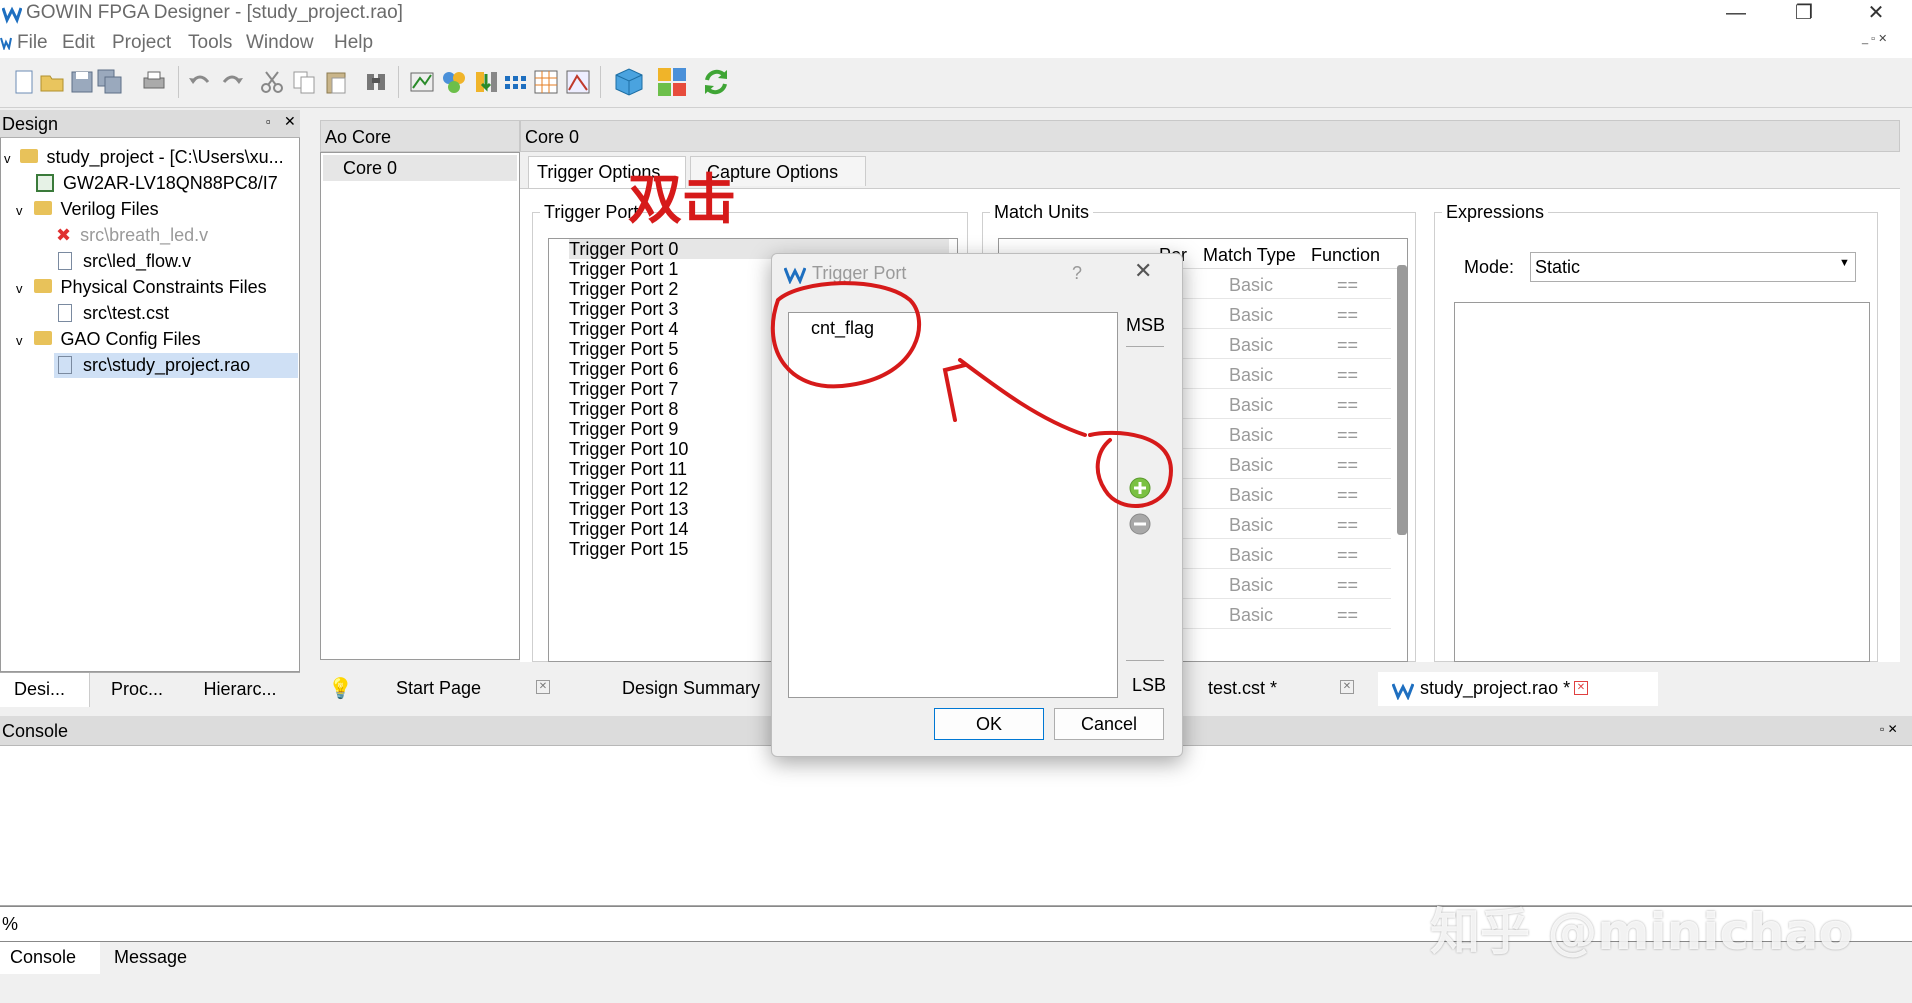 The width and height of the screenshot is (1912, 1003). I want to click on tree-row: src\led_flow.v, so click(124, 261).